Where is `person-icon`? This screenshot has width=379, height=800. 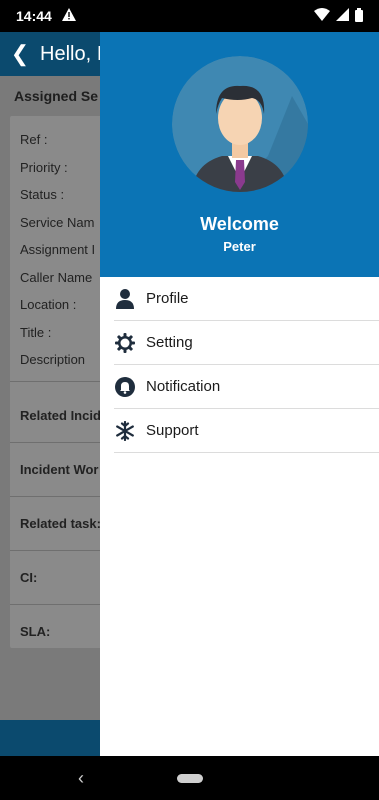 person-icon is located at coordinates (125, 299).